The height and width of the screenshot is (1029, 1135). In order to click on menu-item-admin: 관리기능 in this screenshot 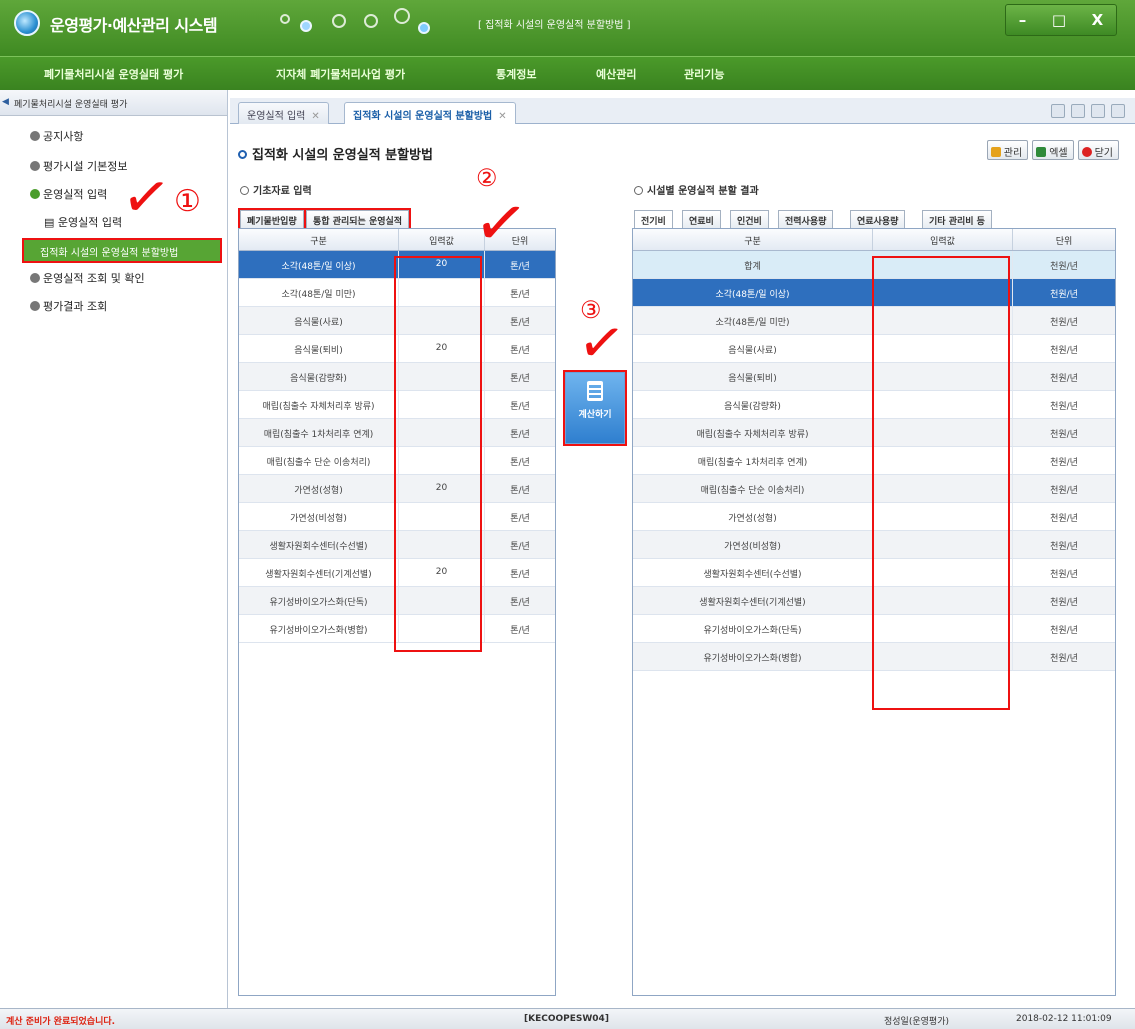, I will do `click(704, 74)`.